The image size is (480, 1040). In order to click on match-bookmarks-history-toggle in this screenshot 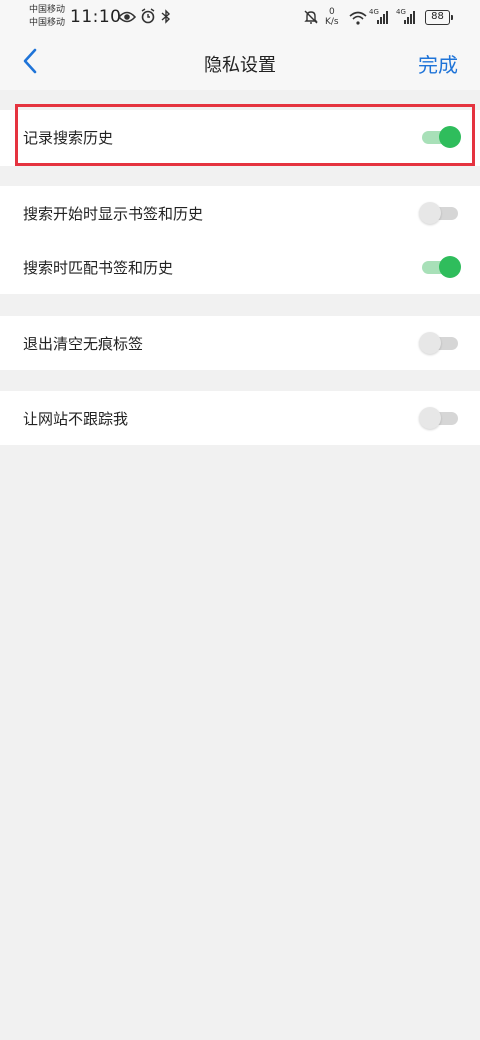, I will do `click(441, 267)`.